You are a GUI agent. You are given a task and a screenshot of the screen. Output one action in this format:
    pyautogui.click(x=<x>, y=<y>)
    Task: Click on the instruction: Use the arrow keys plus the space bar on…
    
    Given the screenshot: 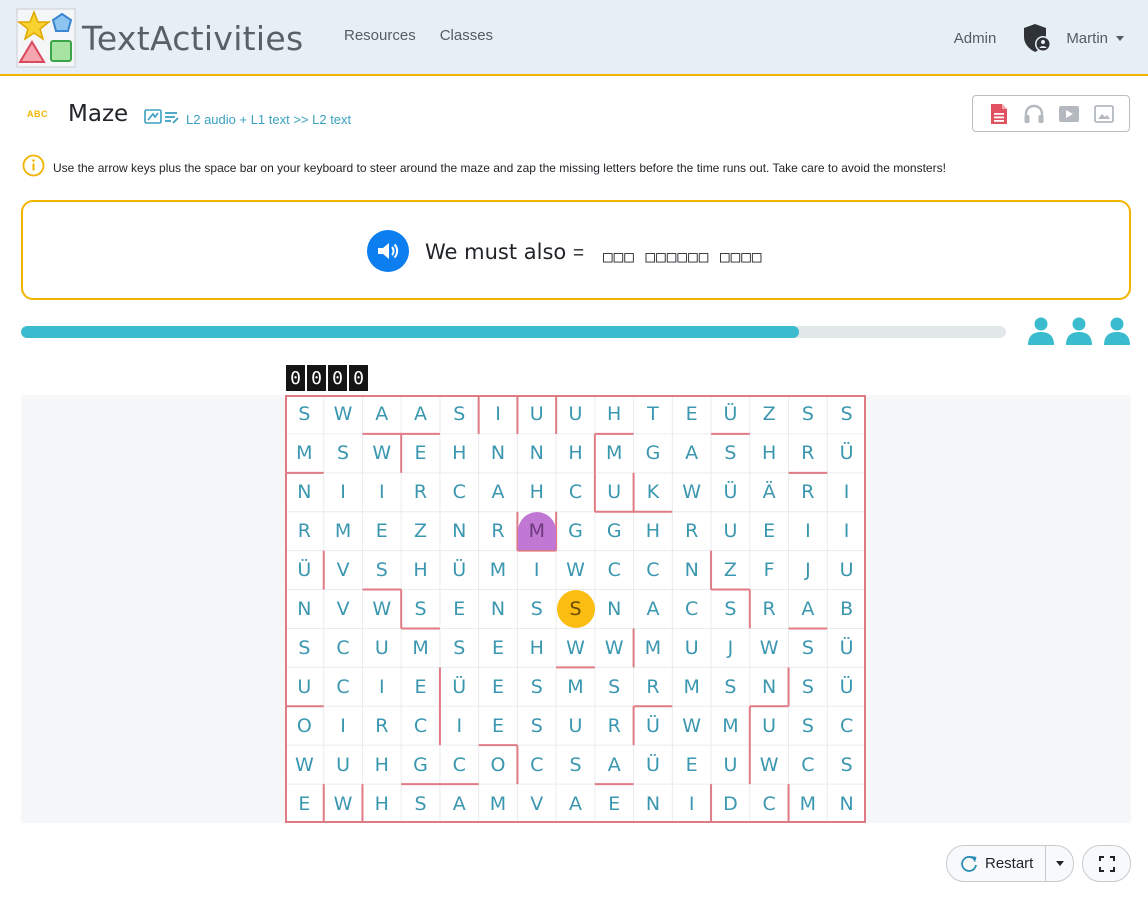 What is the action you would take?
    pyautogui.click(x=484, y=168)
    